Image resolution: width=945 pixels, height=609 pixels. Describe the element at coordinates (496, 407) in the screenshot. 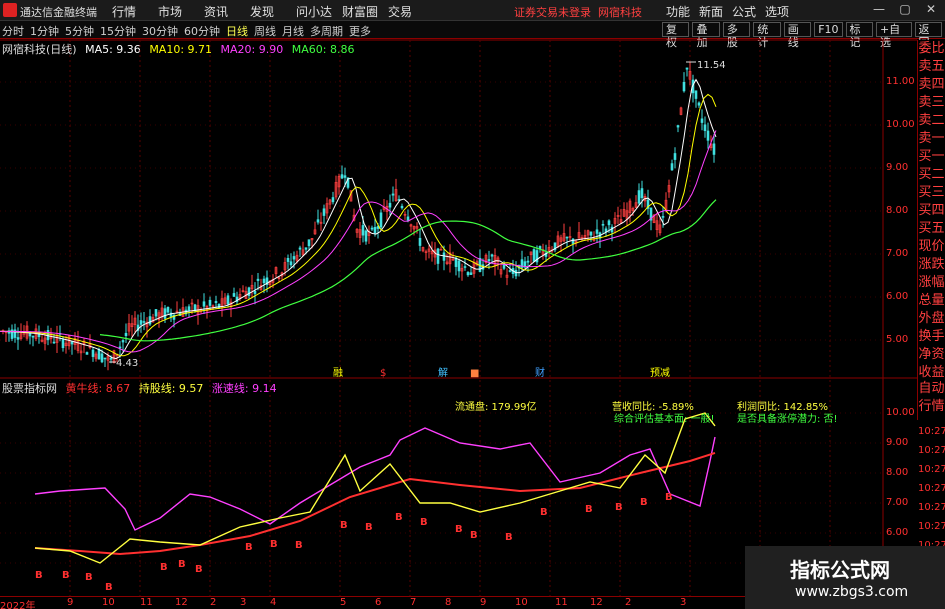

I see `float-cap: 流通盘: 179.99亿` at that location.